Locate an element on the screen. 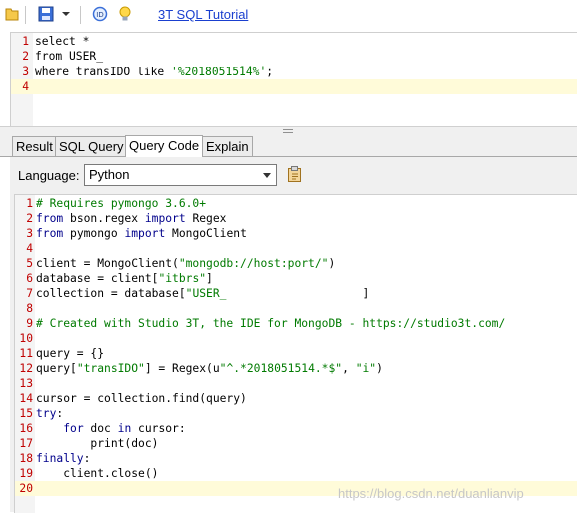 This screenshot has height=513, width=577. toolbar: ID 3T SQL Tutorial is located at coordinates (288, 15).